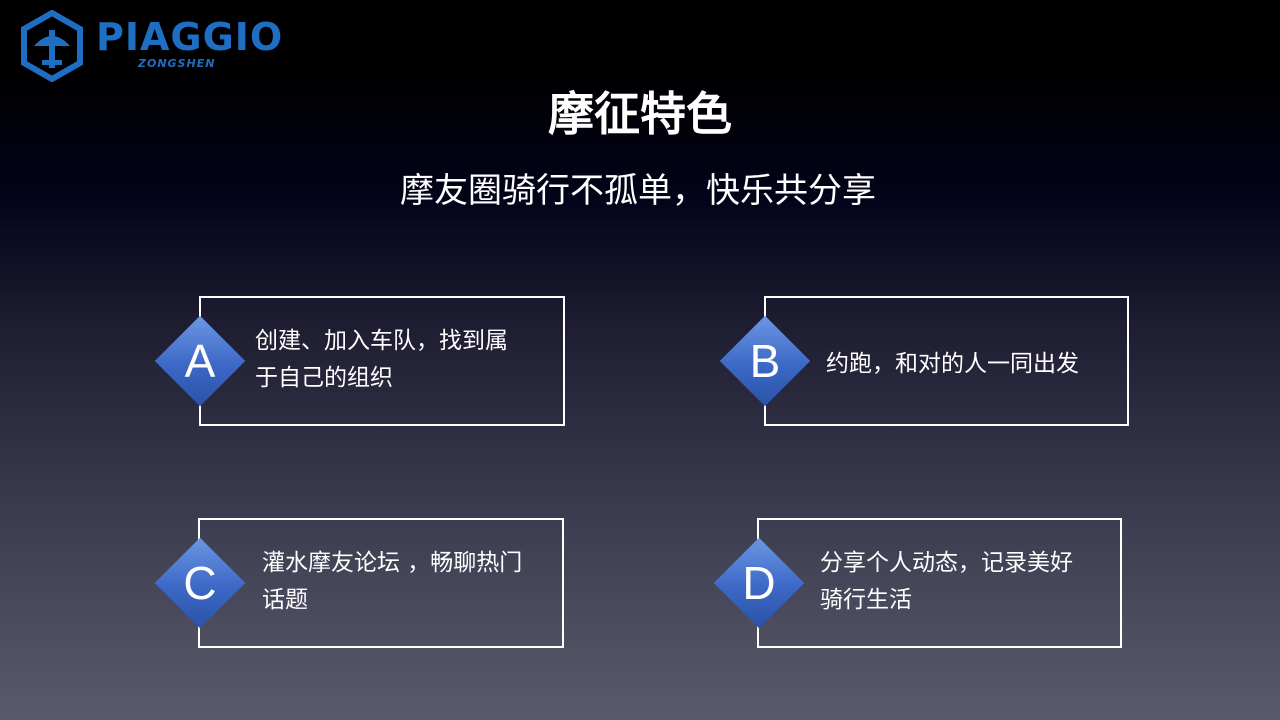  I want to click on feature-text-a-line2: 于自己的组织, so click(324, 378).